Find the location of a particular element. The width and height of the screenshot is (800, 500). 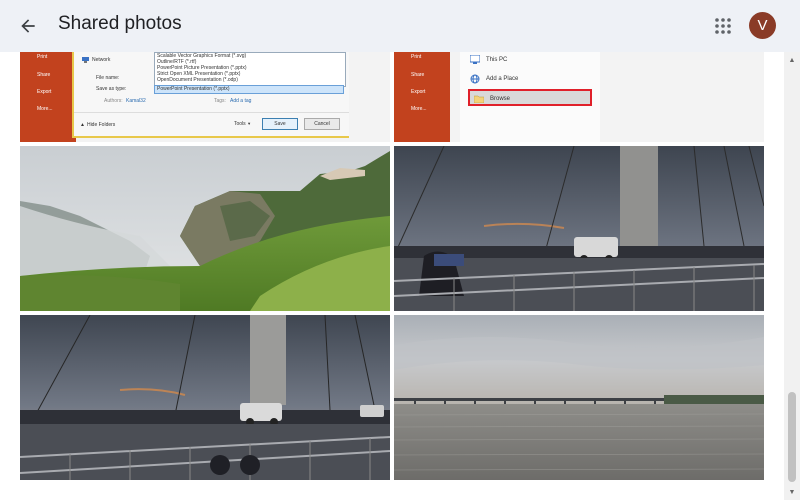

location-this-pc: This PC is located at coordinates (488, 59).